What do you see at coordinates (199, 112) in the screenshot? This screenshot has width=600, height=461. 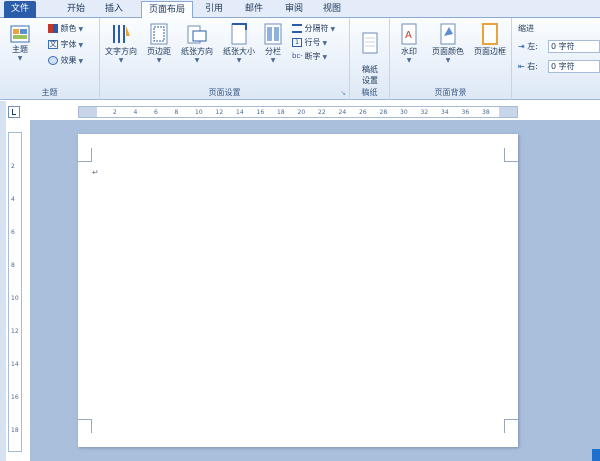 I see `ruler-tick-label: 10` at bounding box center [199, 112].